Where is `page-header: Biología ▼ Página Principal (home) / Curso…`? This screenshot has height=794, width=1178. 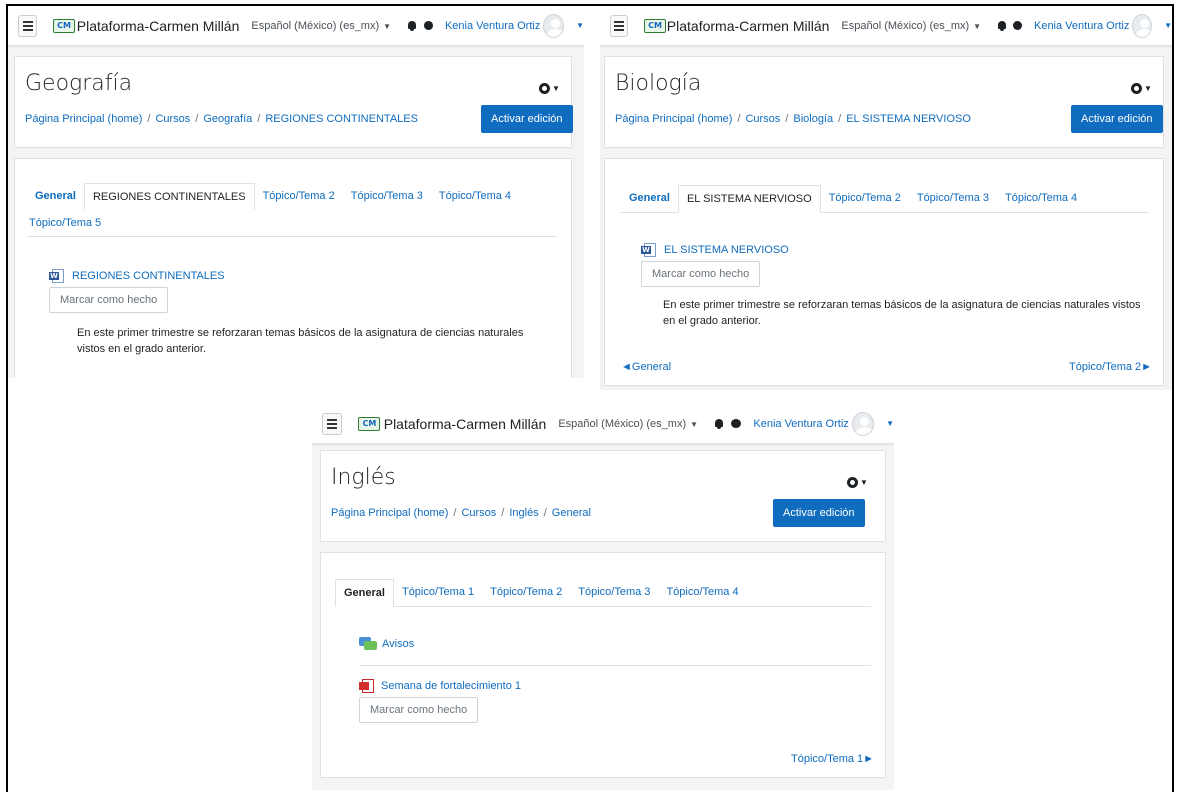
page-header: Biología ▼ Página Principal (home) / Curso… is located at coordinates (884, 102).